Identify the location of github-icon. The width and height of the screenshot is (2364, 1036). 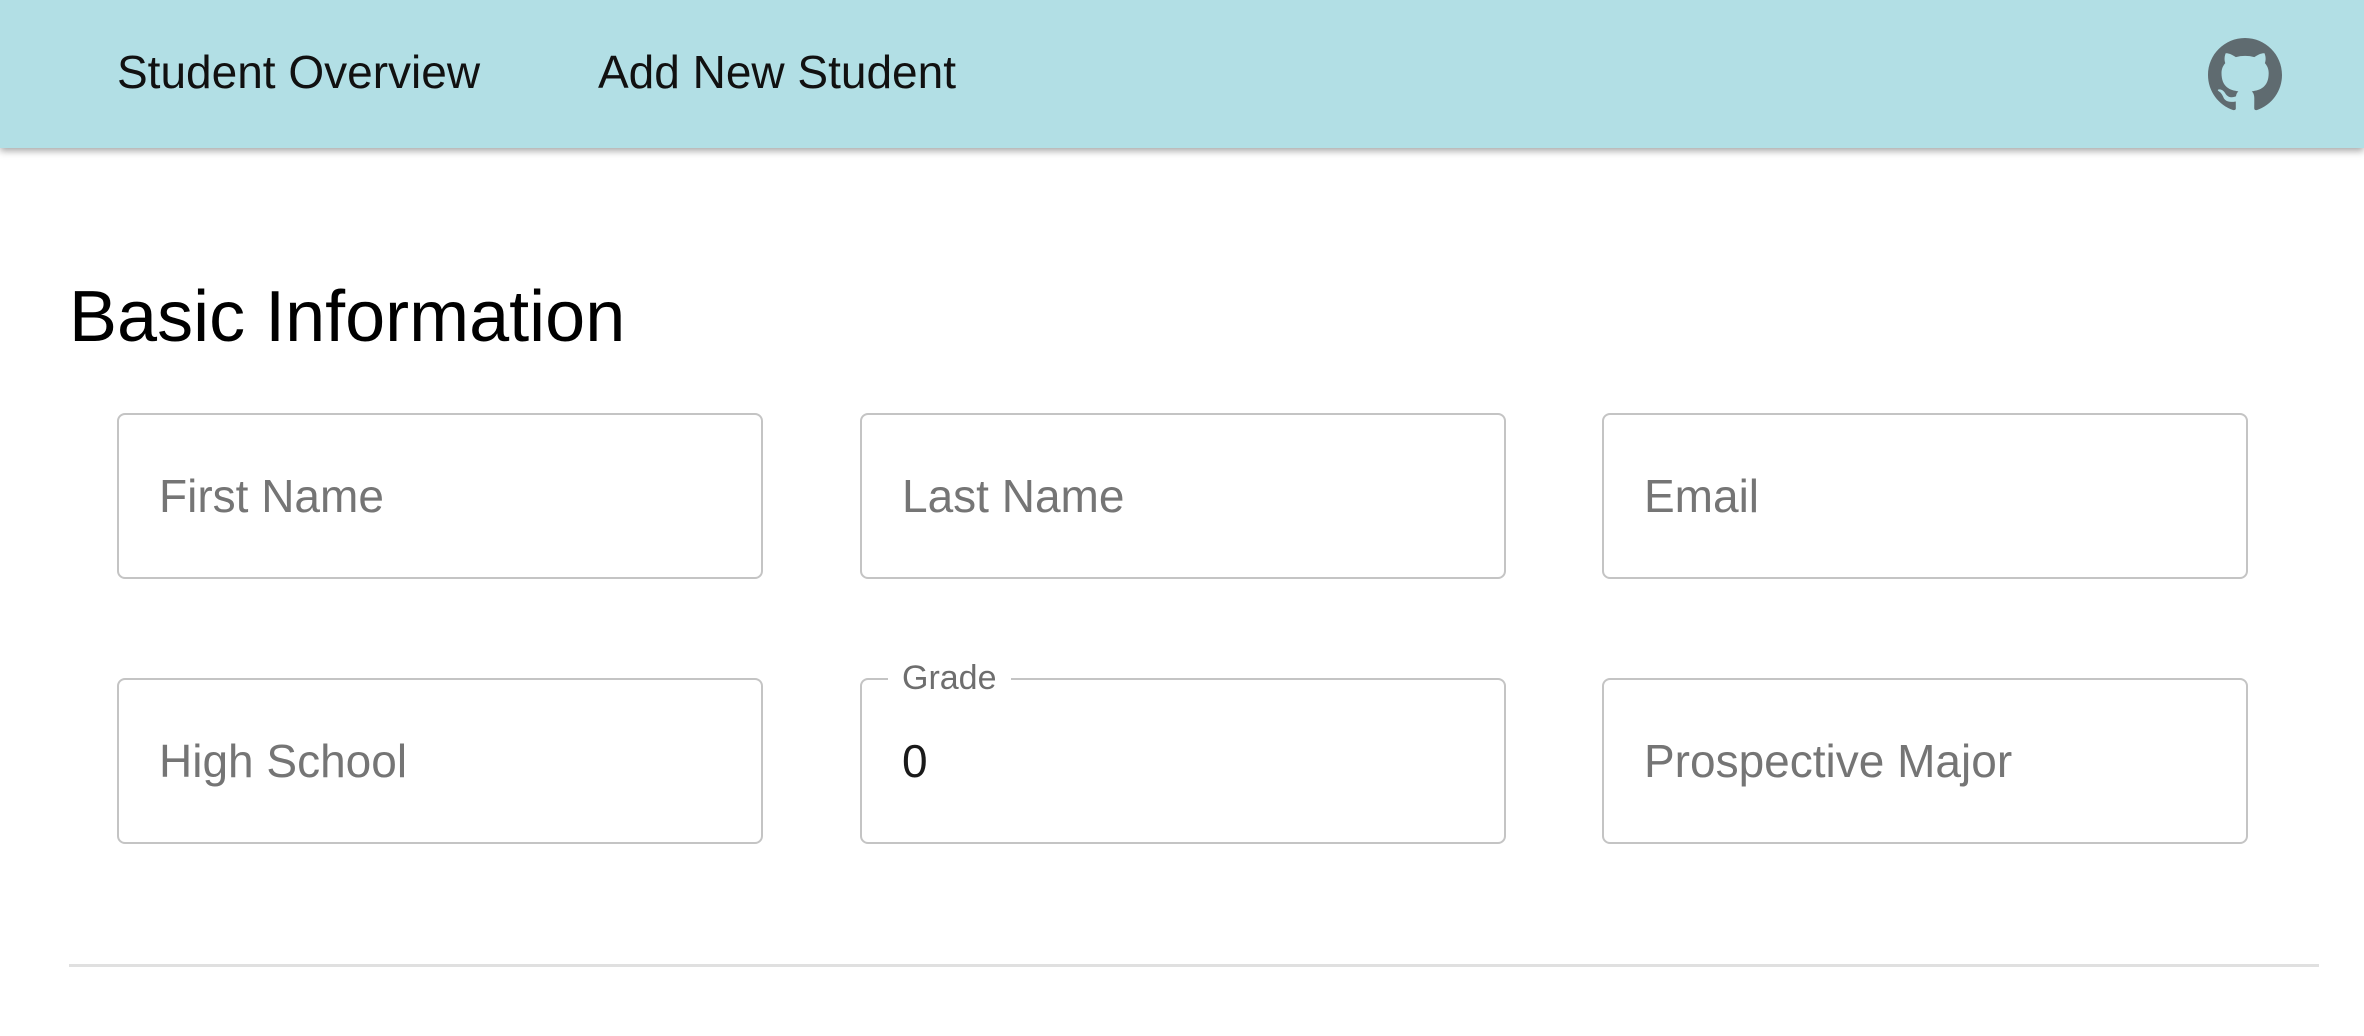
(2245, 75).